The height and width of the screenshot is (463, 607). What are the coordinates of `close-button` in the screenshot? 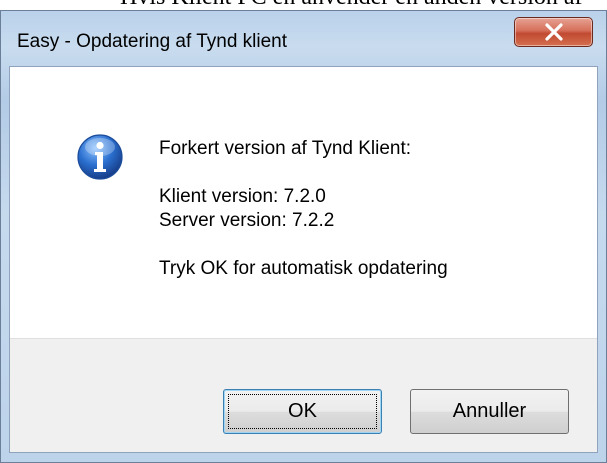 It's located at (553, 32).